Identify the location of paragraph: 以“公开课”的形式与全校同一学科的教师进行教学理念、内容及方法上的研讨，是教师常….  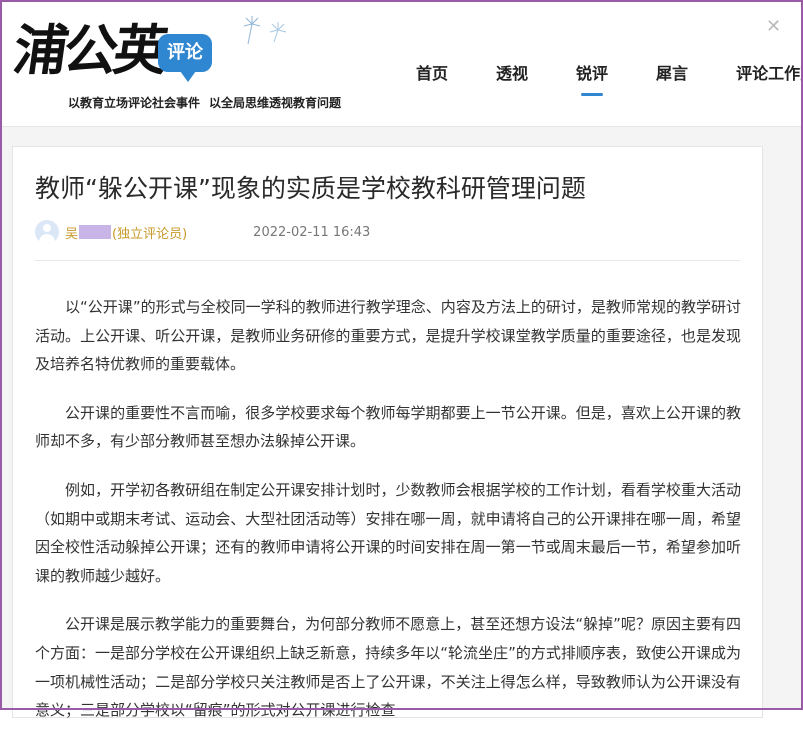
(388, 336).